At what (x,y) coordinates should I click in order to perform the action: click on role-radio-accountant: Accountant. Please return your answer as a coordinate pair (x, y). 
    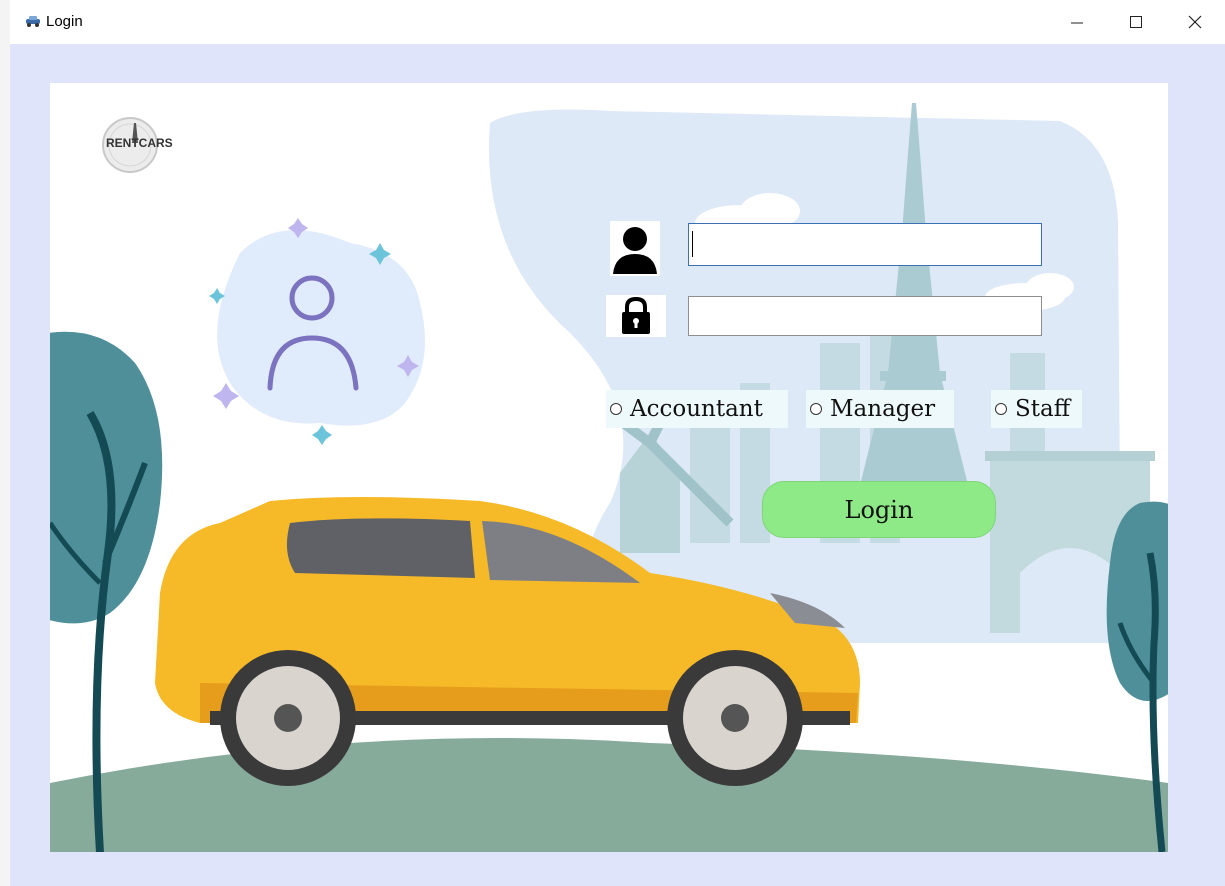
    Looking at the image, I should click on (697, 409).